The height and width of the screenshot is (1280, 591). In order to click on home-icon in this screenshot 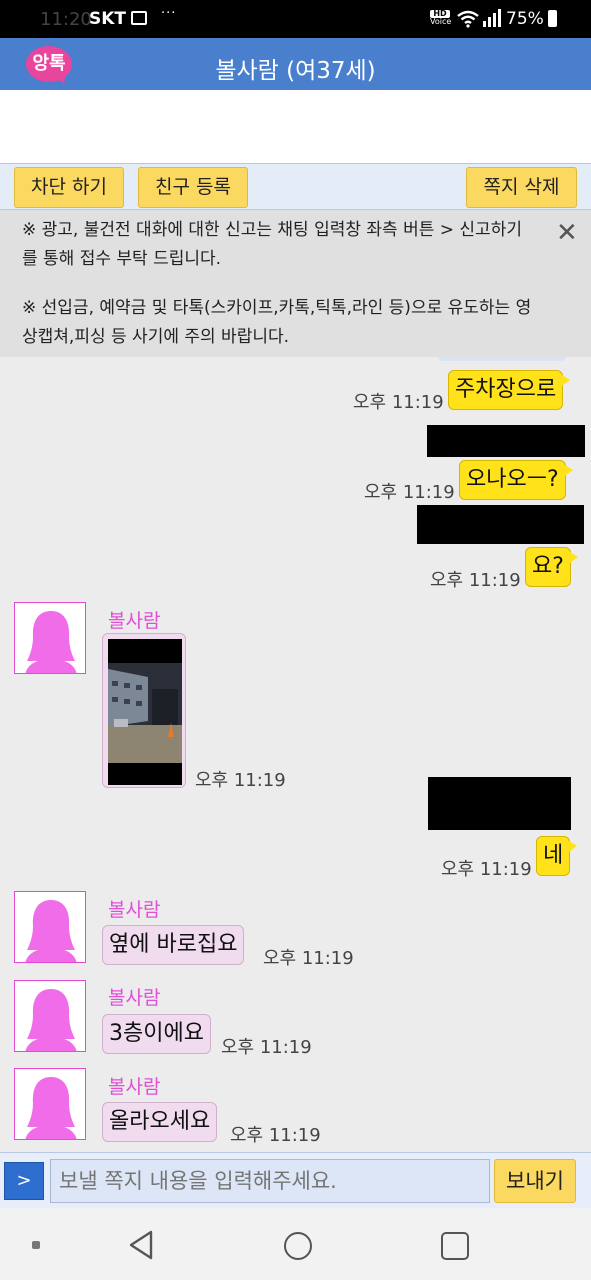, I will do `click(298, 1246)`.